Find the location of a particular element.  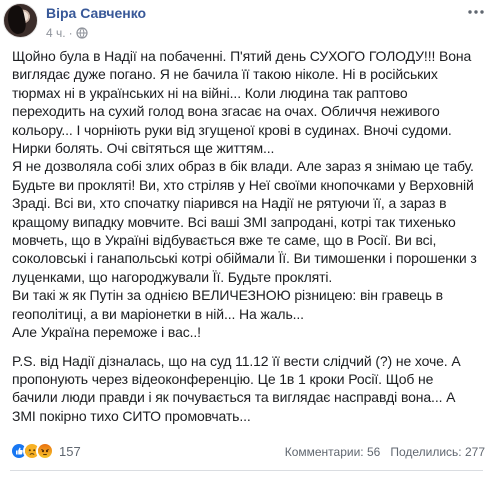

avatar is located at coordinates (20, 20).